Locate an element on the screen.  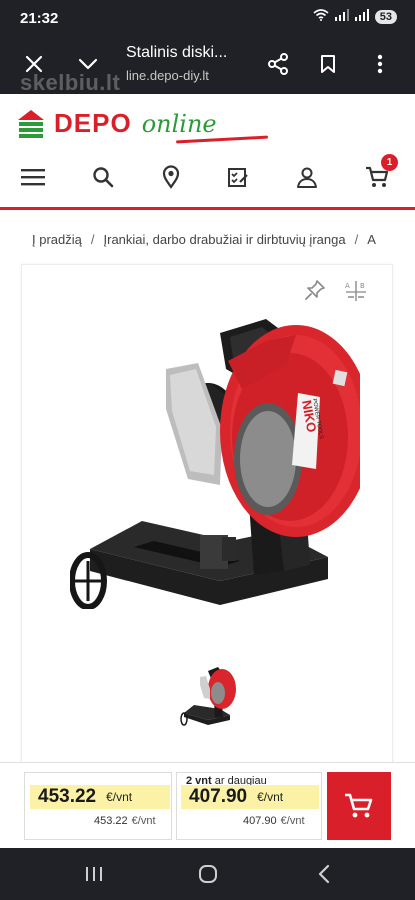
tier-price-small: 407.90 €/vnt is located at coordinates (274, 821).